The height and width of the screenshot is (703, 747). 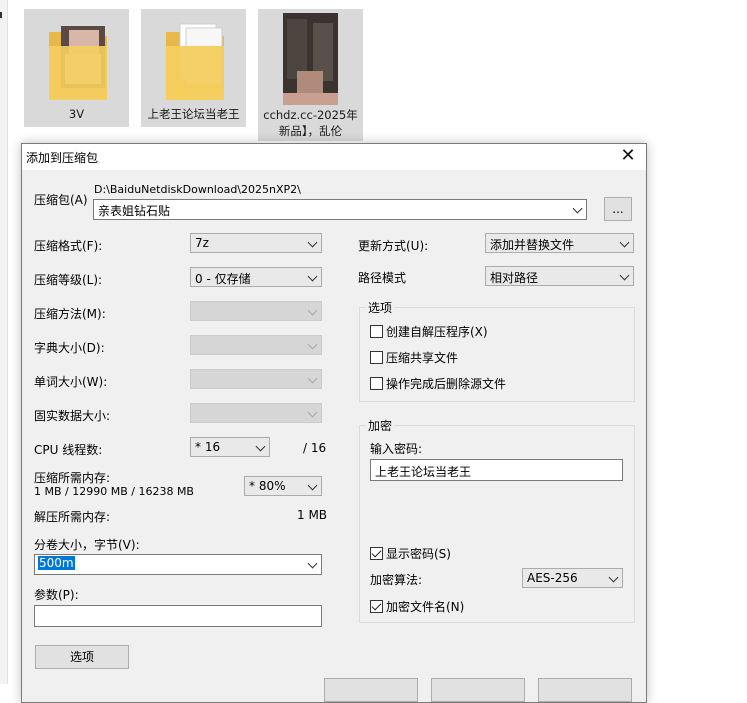 What do you see at coordinates (312, 515) in the screenshot?
I see `mem-decompress-value: 1 MB` at bounding box center [312, 515].